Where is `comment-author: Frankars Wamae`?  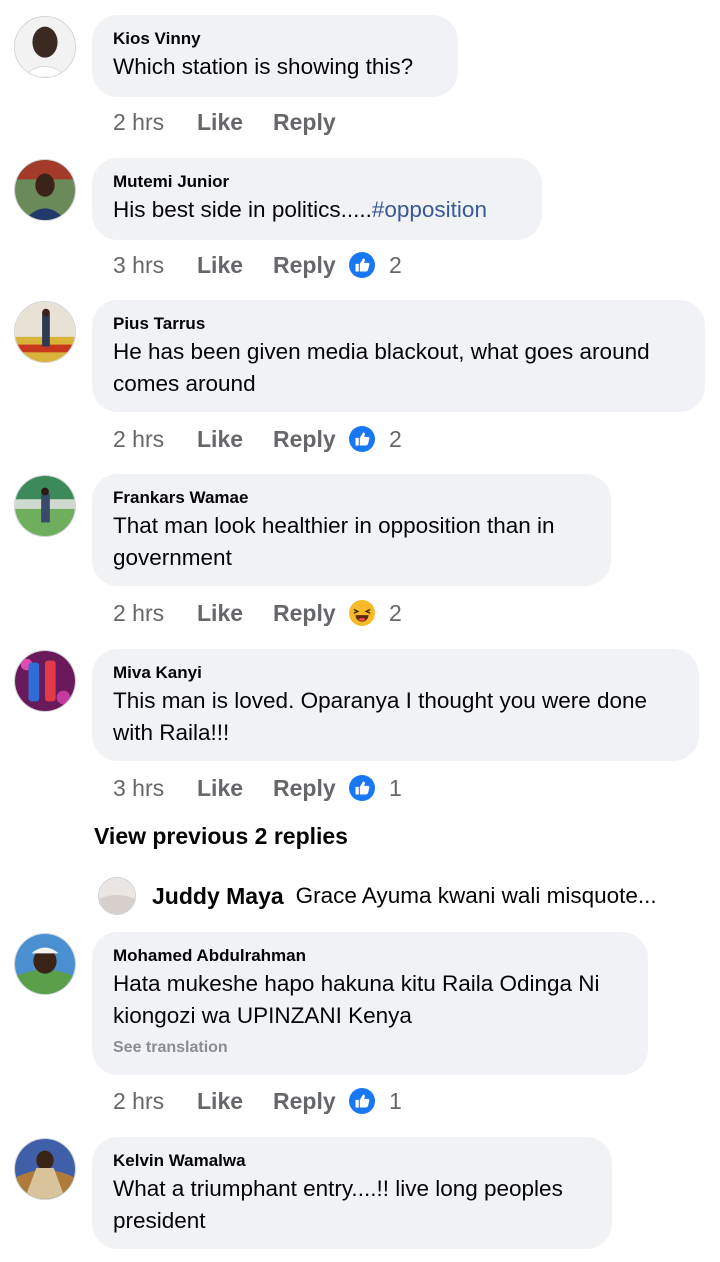 comment-author: Frankars Wamae is located at coordinates (352, 498).